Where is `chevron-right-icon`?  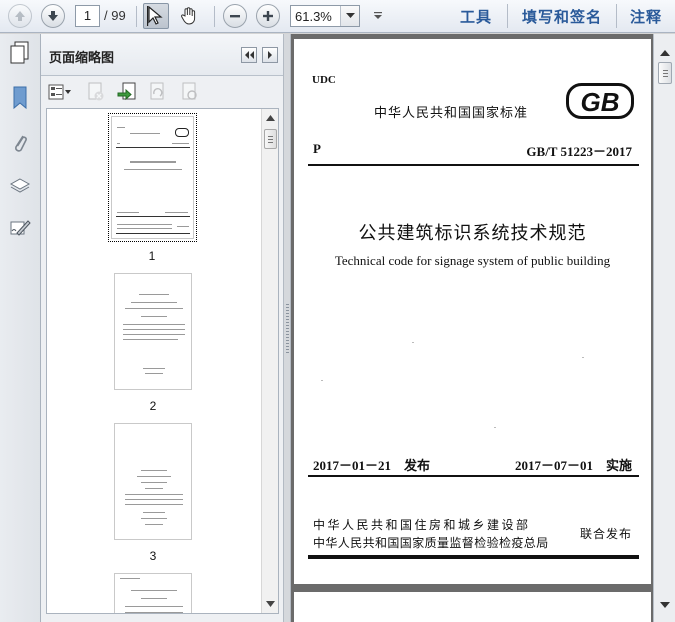 chevron-right-icon is located at coordinates (270, 55).